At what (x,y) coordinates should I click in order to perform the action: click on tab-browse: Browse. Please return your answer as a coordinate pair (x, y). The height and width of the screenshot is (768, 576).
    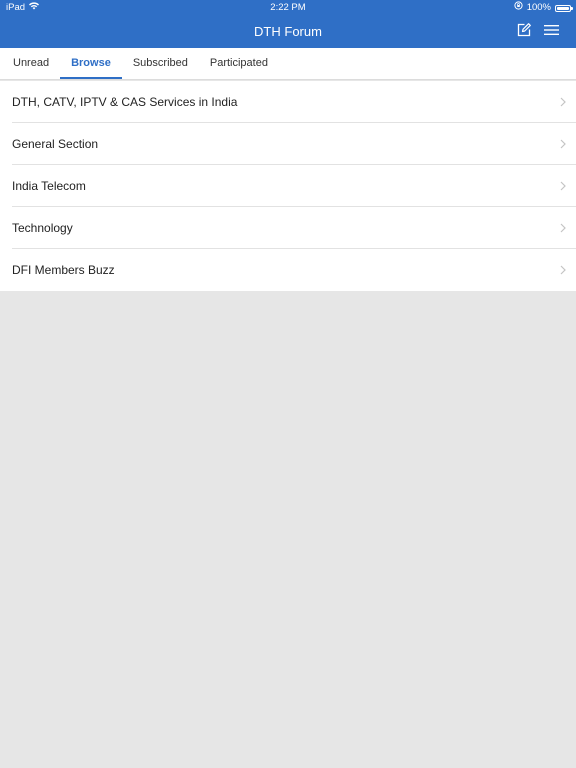
    Looking at the image, I should click on (91, 63).